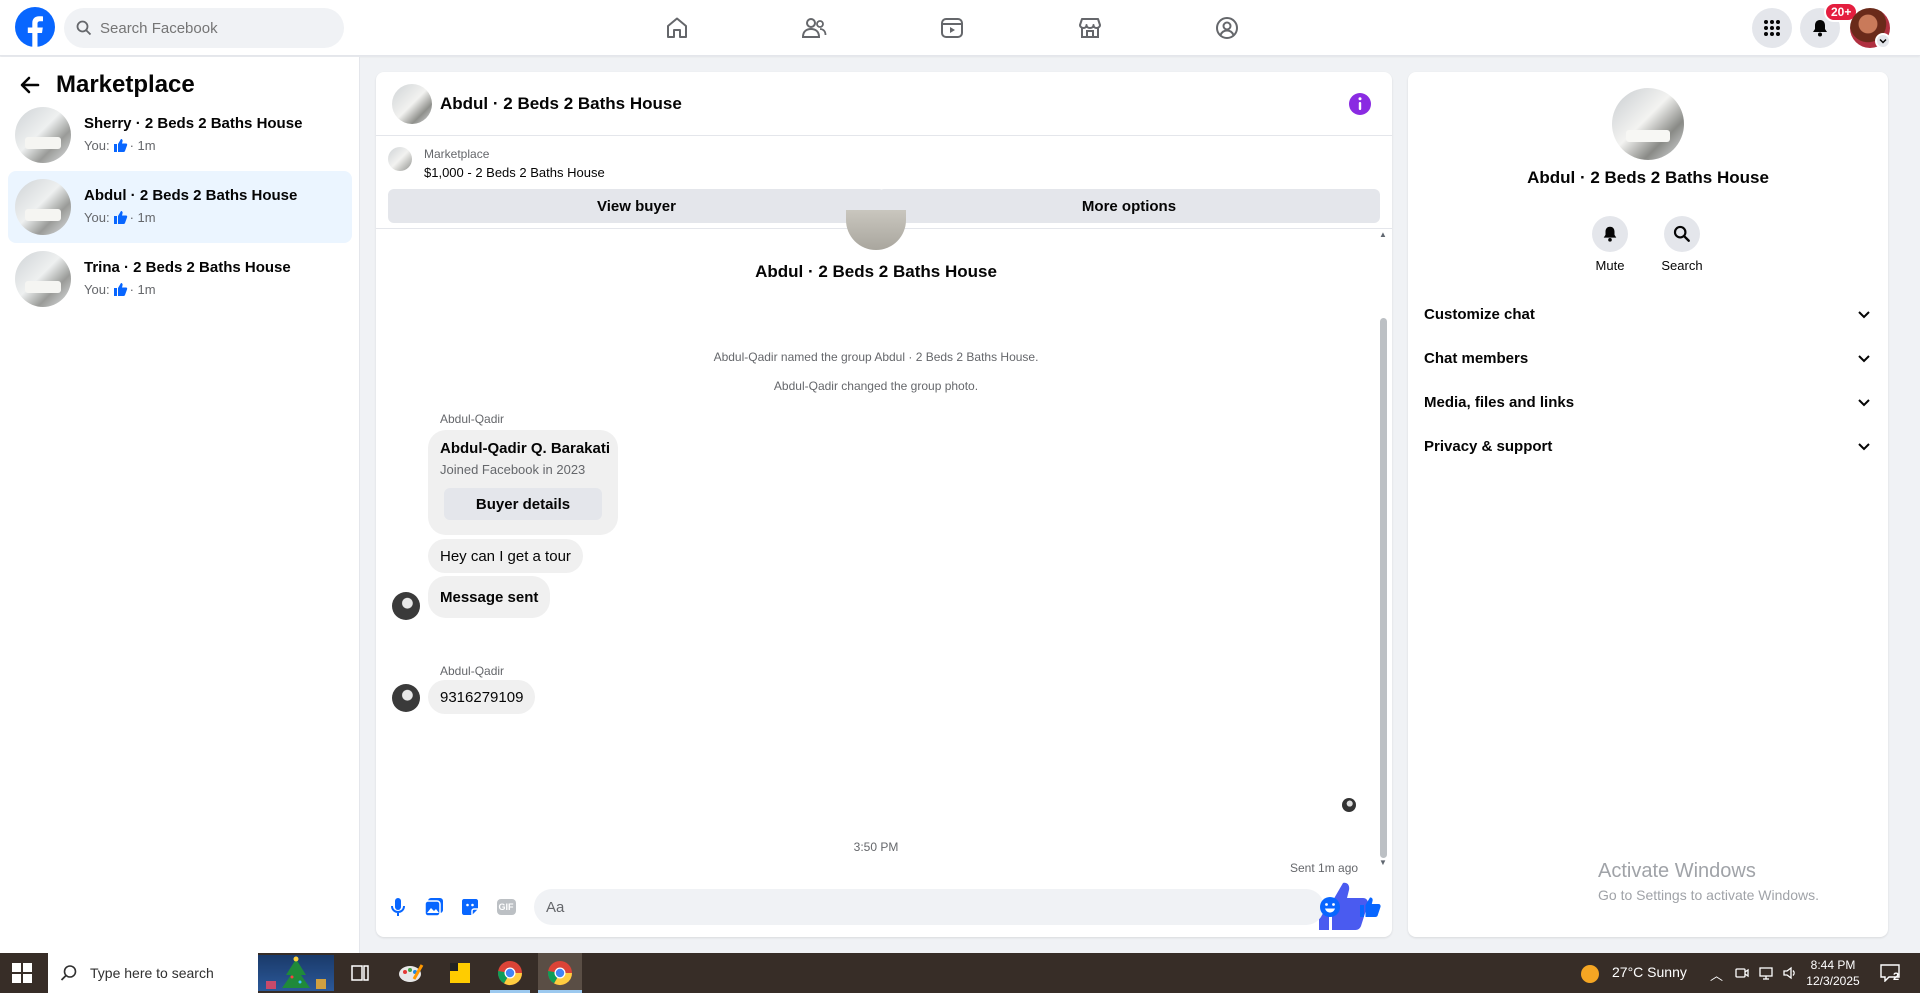 The width and height of the screenshot is (1920, 993). I want to click on emoji-icon, so click(1330, 907).